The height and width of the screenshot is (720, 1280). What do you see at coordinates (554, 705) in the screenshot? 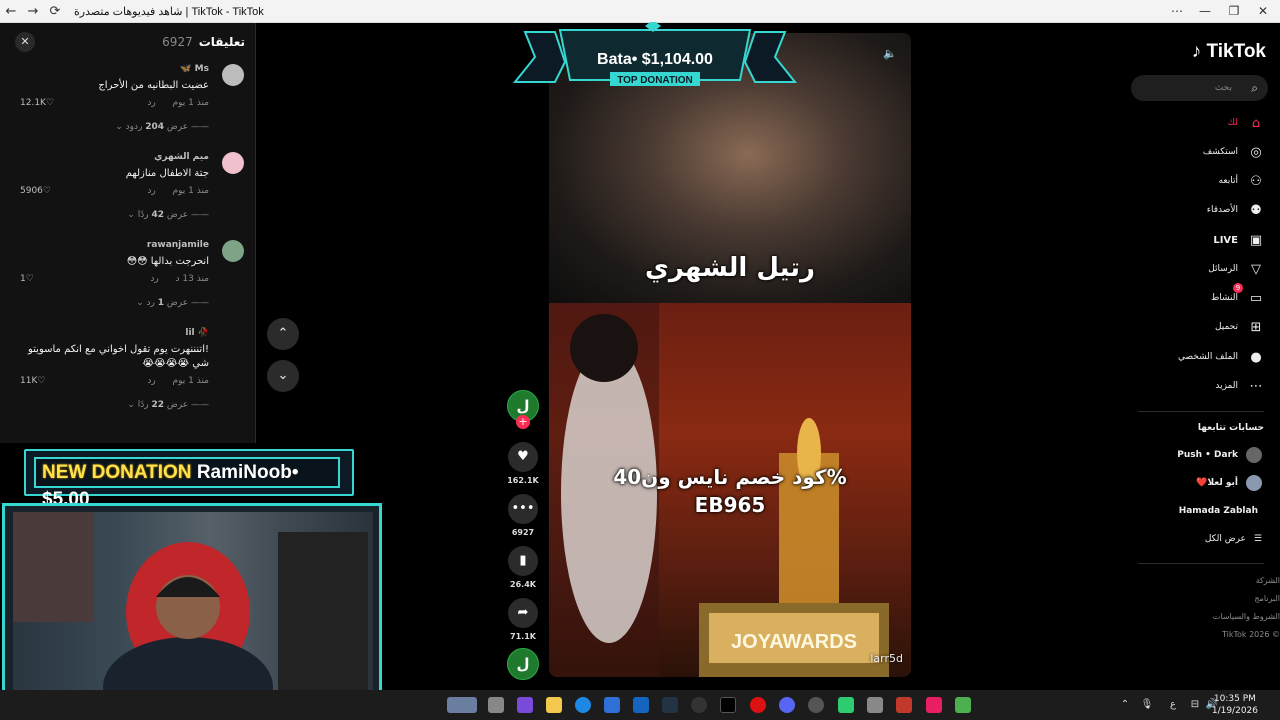
I see `file-explorer-icon` at bounding box center [554, 705].